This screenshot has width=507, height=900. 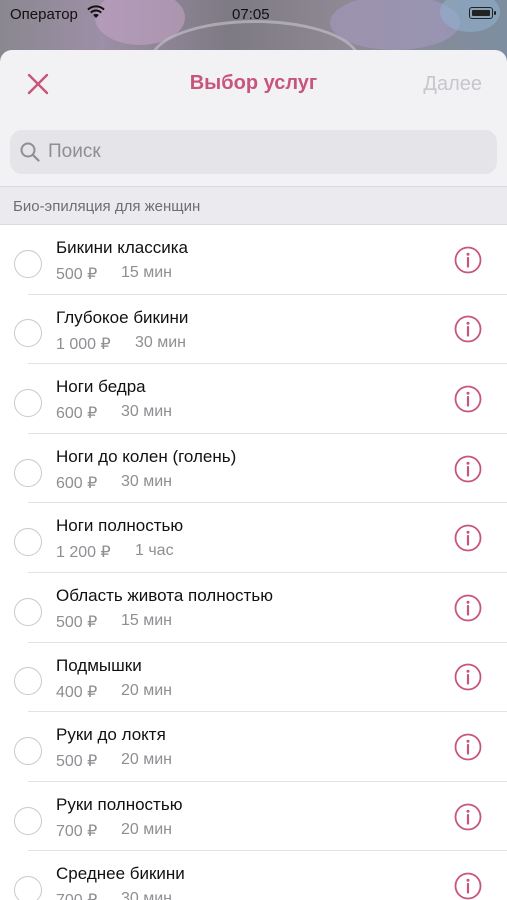 I want to click on search-field, so click(x=253, y=152).